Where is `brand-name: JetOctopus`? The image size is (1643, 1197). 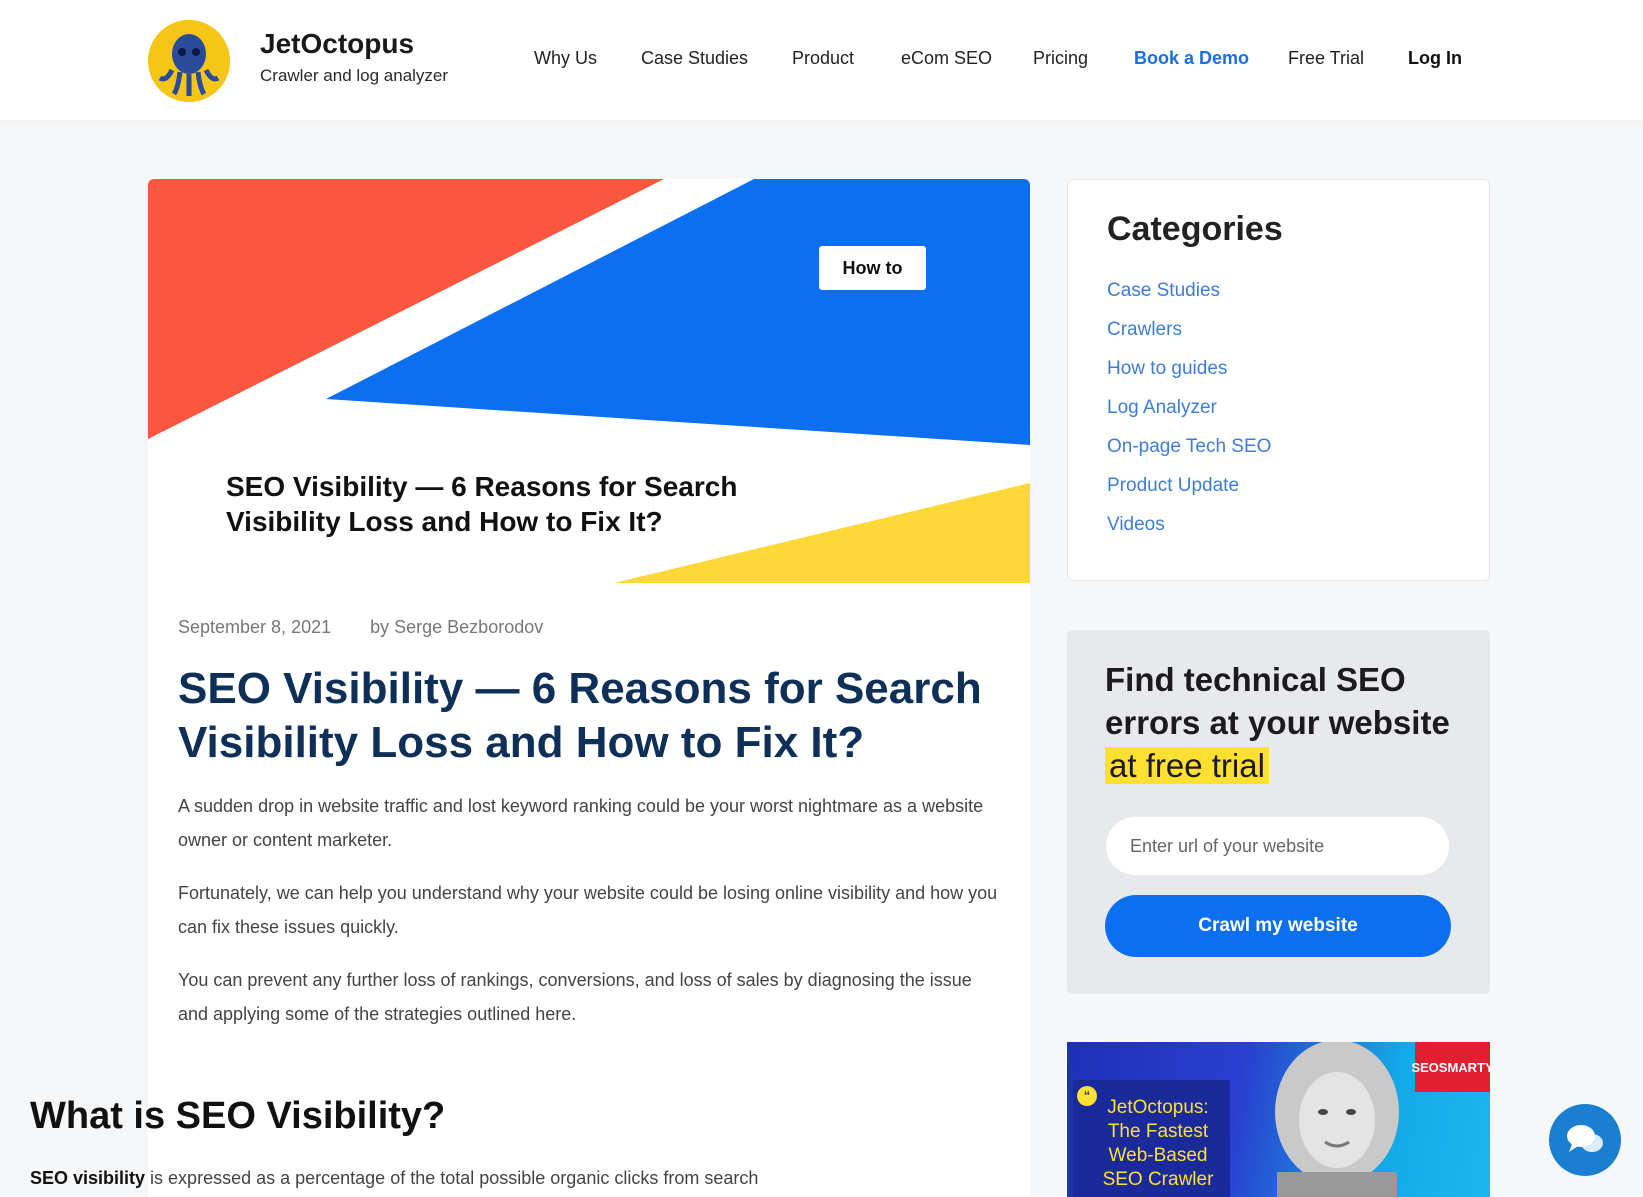
brand-name: JetOctopus is located at coordinates (337, 44).